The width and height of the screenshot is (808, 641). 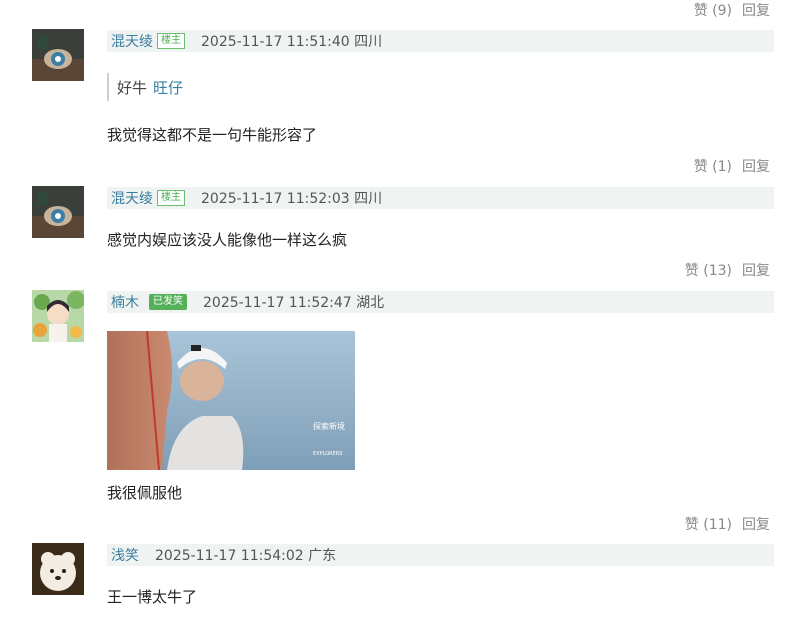 I want to click on status-badge: 已发笑, so click(x=168, y=302).